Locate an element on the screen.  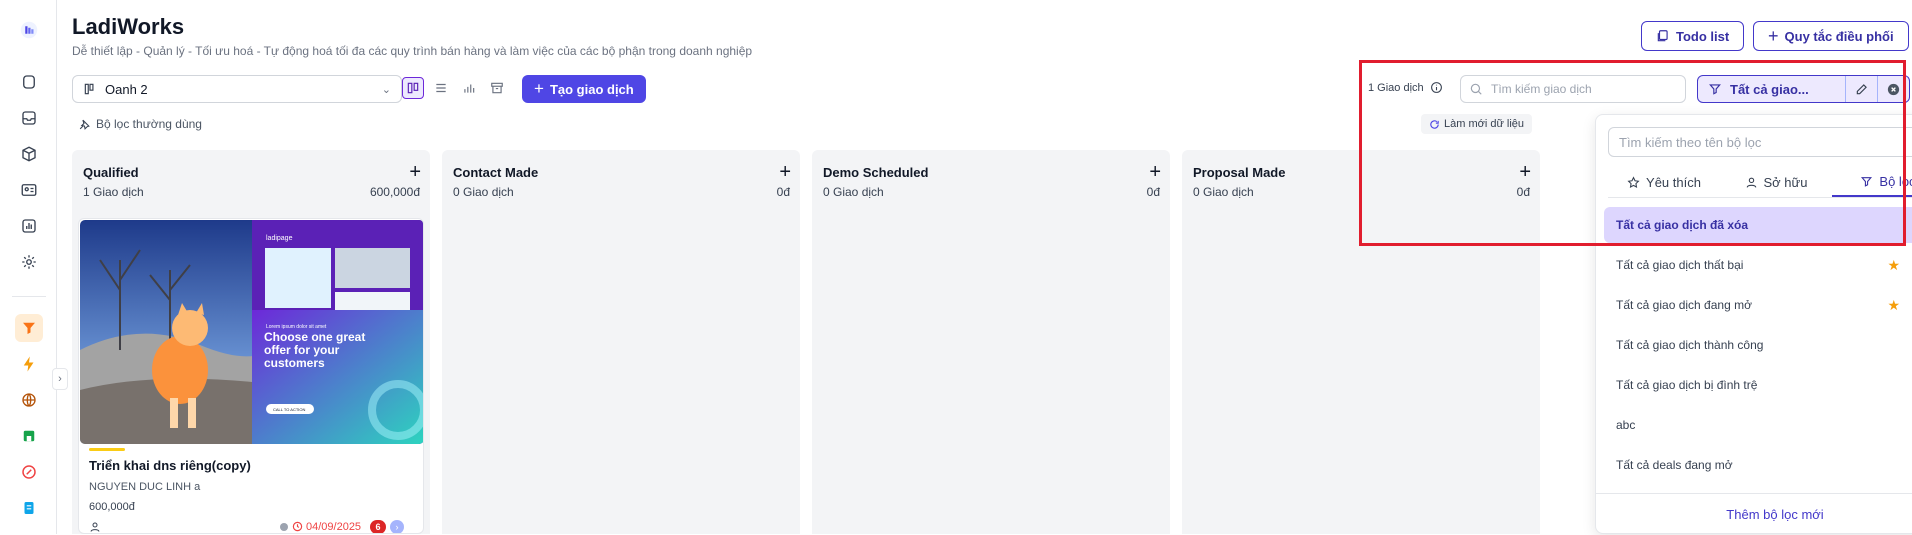
routing-rules-button: + Quy tắc điều phối is located at coordinates (1831, 36).